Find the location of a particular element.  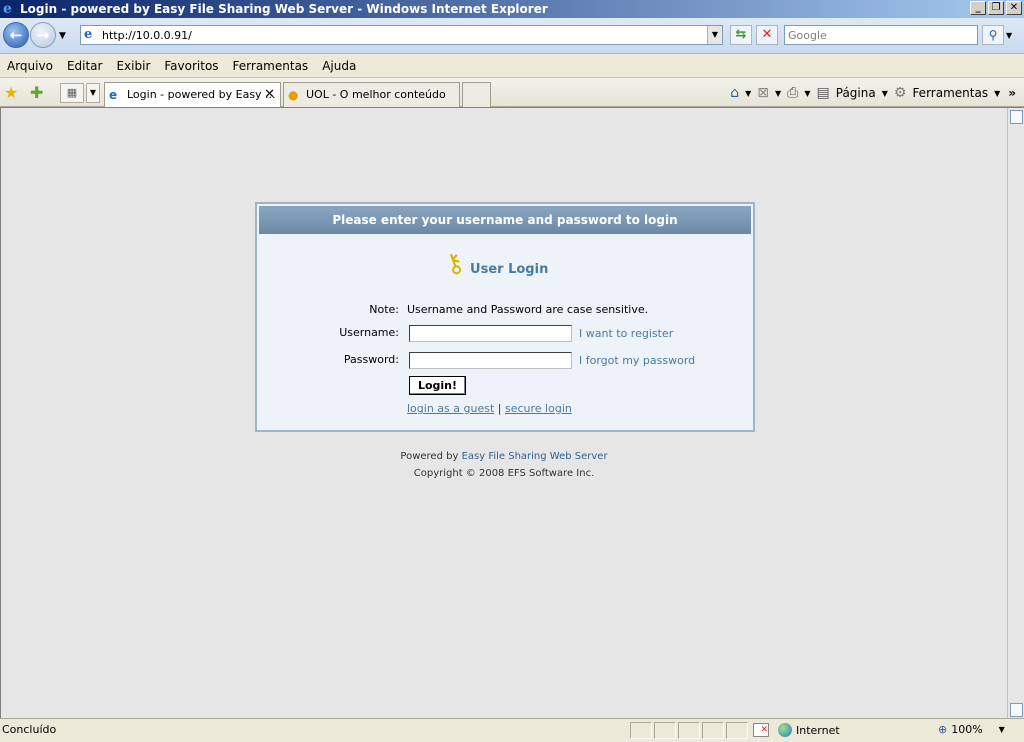

url-text: http://10.0.0.91/ is located at coordinates (147, 35).